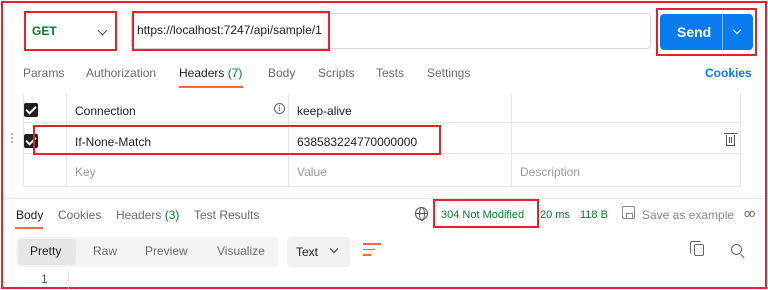 The height and width of the screenshot is (290, 768). Describe the element at coordinates (550, 172) in the screenshot. I see `description-placeholder: Description` at that location.